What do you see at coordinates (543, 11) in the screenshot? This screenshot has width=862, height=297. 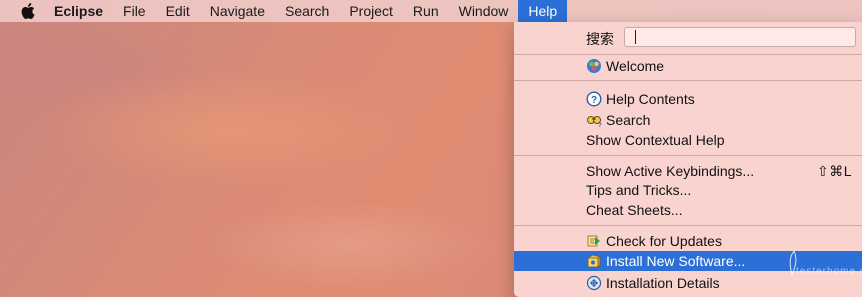 I see `menu-help: Help` at bounding box center [543, 11].